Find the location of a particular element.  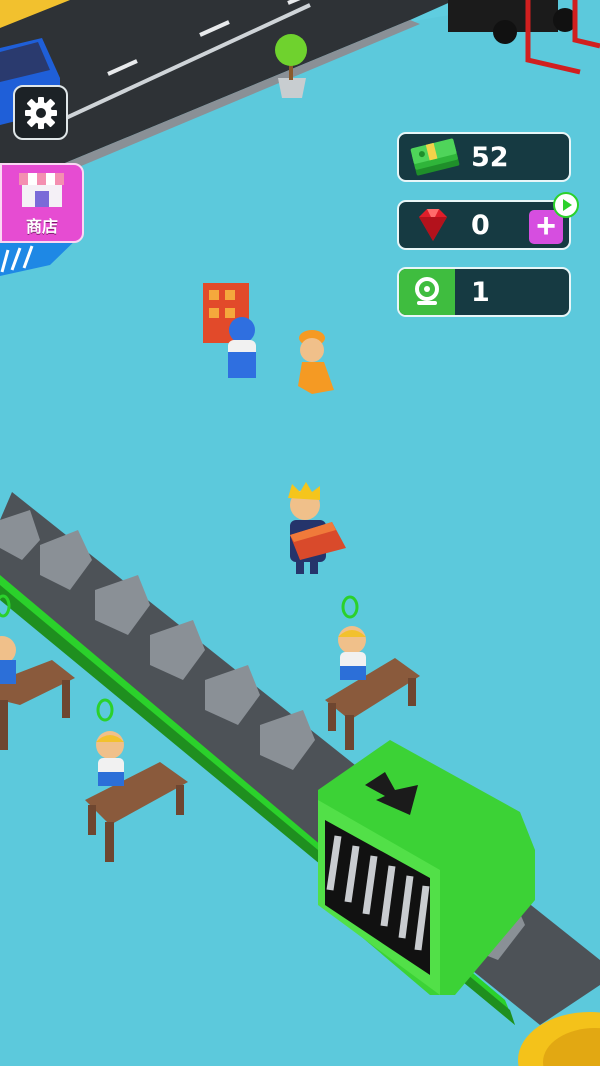

level-value: 1 is located at coordinates (480, 292).